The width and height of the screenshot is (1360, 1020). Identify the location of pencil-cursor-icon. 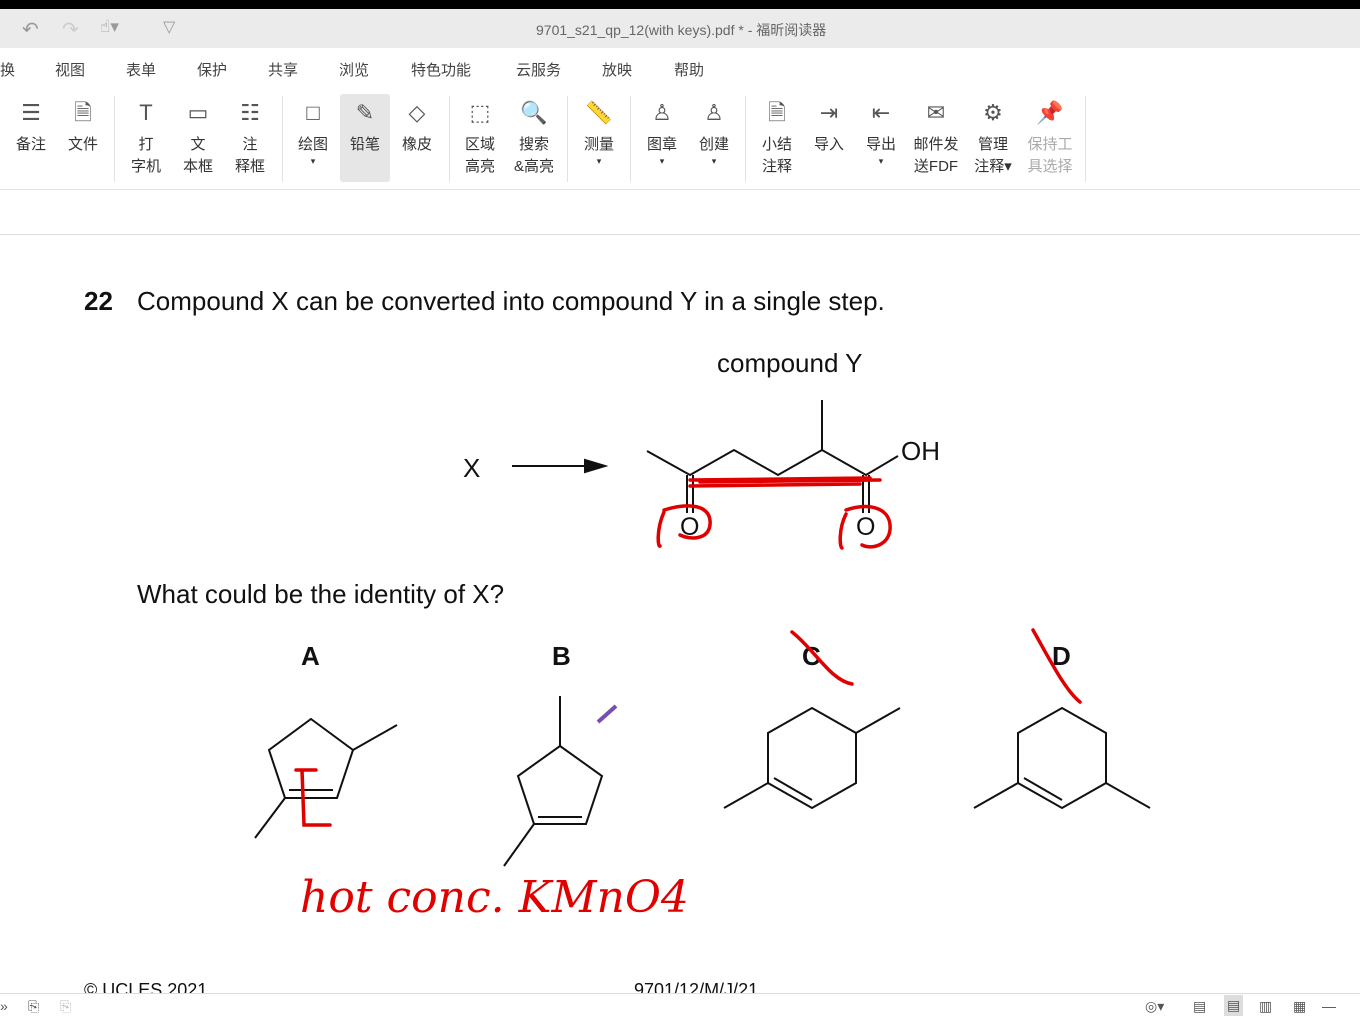
(607, 714).